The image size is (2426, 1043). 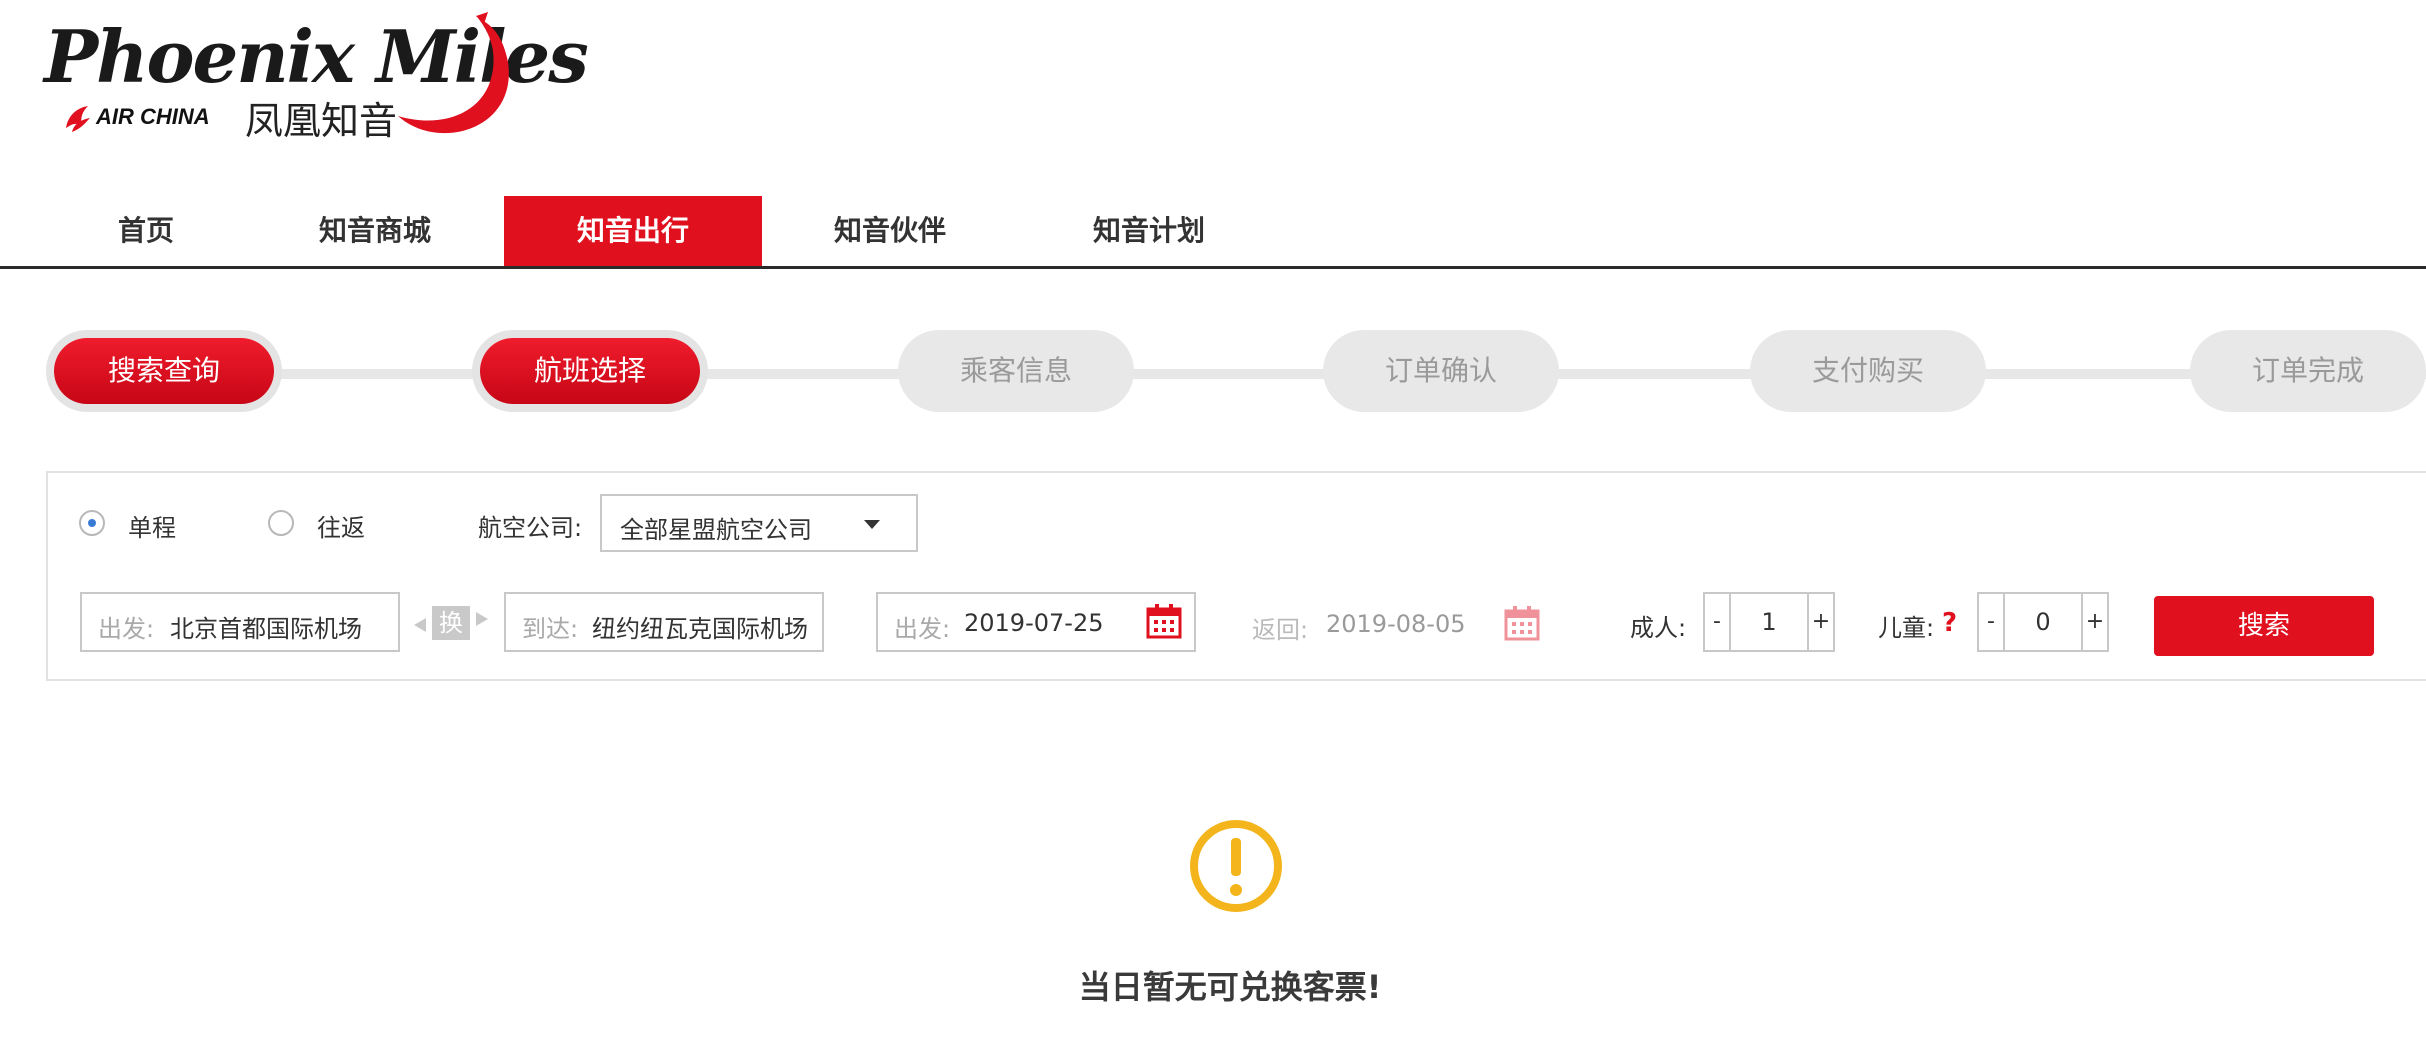 I want to click on adult-increment-button: +, so click(x=1821, y=622).